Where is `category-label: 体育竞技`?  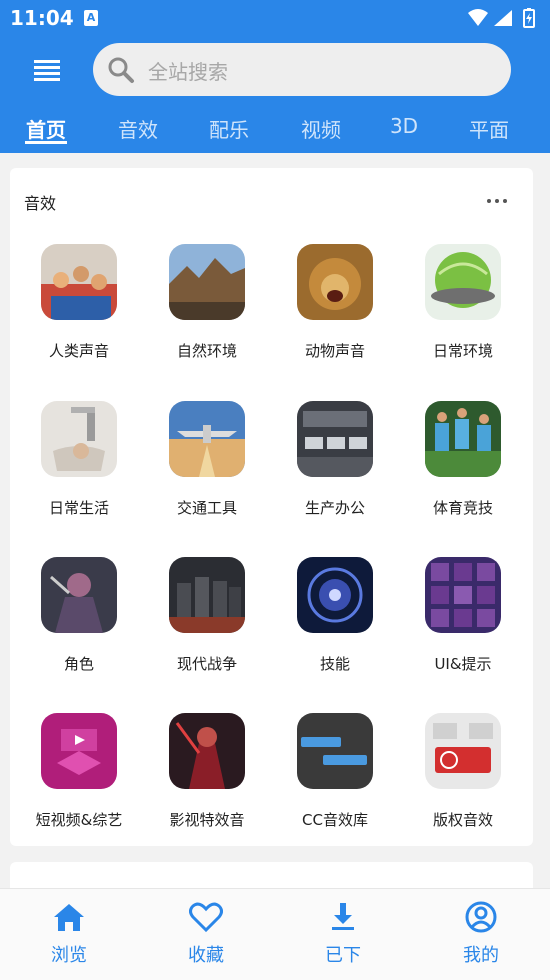 category-label: 体育竞技 is located at coordinates (462, 508).